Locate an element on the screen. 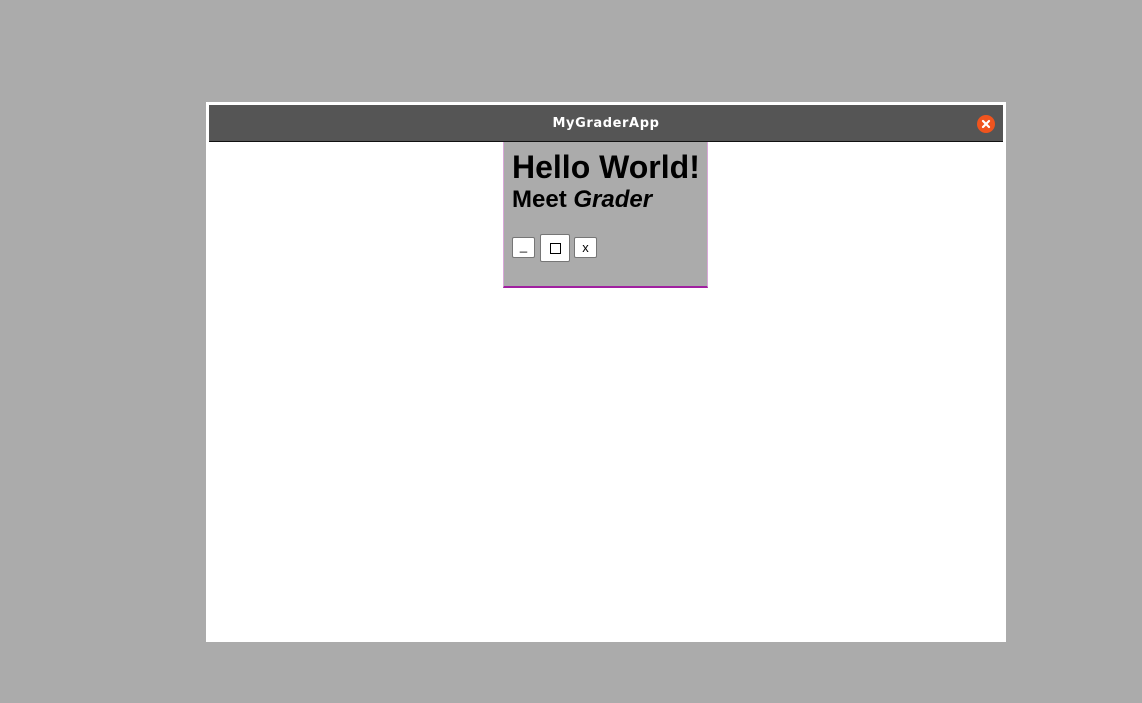 The image size is (1142, 703). square-icon is located at coordinates (555, 248).